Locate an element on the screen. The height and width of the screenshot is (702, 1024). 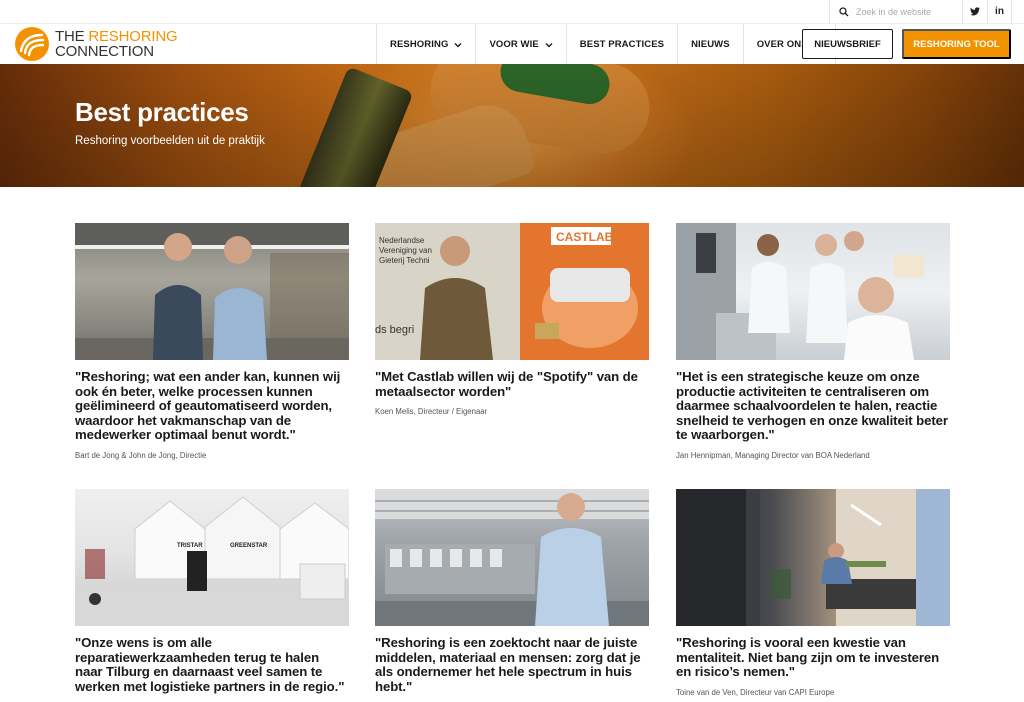
newsletter-button: NIEUWSBRIEF is located at coordinates (847, 44).